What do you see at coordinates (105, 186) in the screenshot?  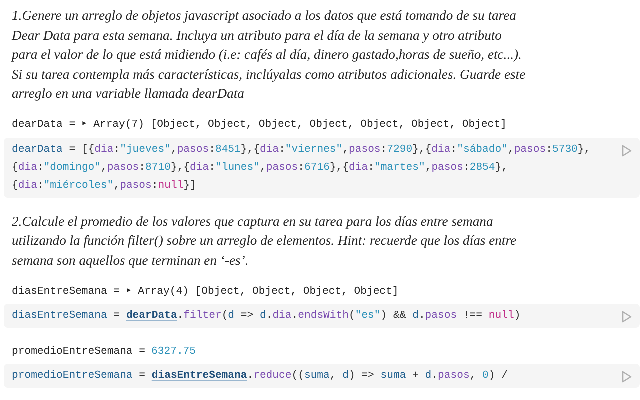 I see `code-line: {dia:"miércoles",pasos:null}]` at bounding box center [105, 186].